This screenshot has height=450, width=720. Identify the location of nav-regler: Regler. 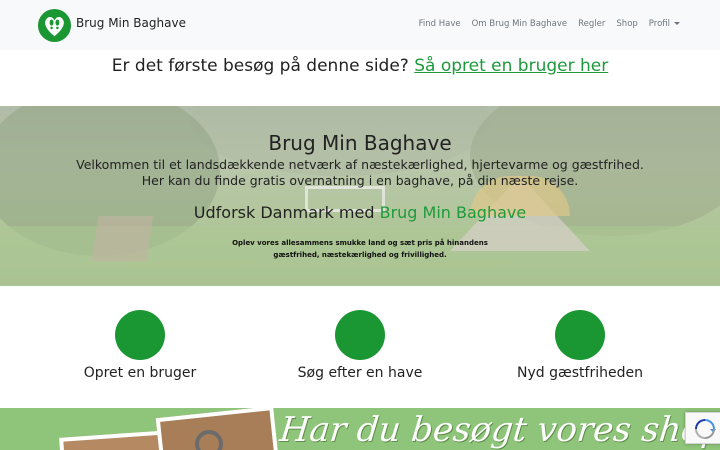
(591, 24).